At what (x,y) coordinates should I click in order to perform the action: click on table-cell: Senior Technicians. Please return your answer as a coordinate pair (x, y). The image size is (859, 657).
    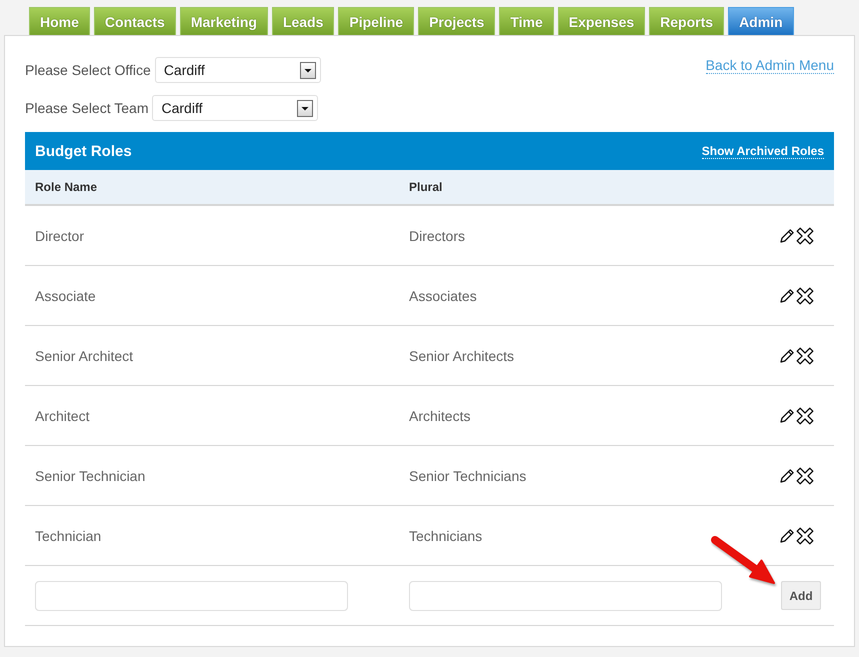
    Looking at the image, I should click on (467, 476).